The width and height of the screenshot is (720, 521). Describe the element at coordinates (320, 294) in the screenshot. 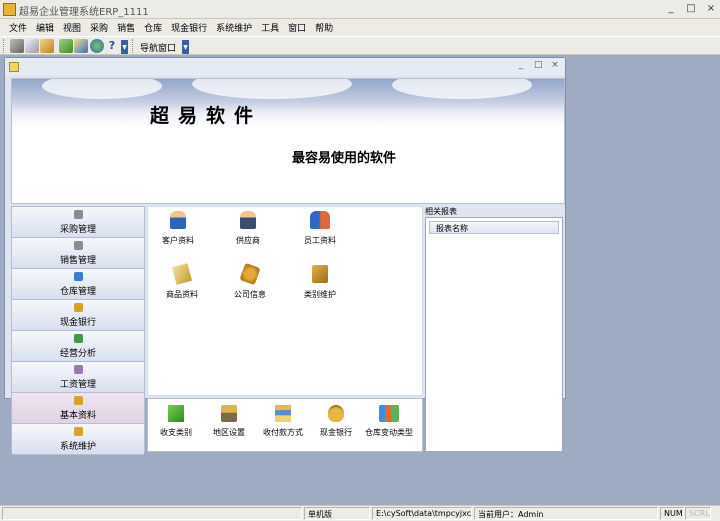

I see `tile-label: 类别维护` at that location.